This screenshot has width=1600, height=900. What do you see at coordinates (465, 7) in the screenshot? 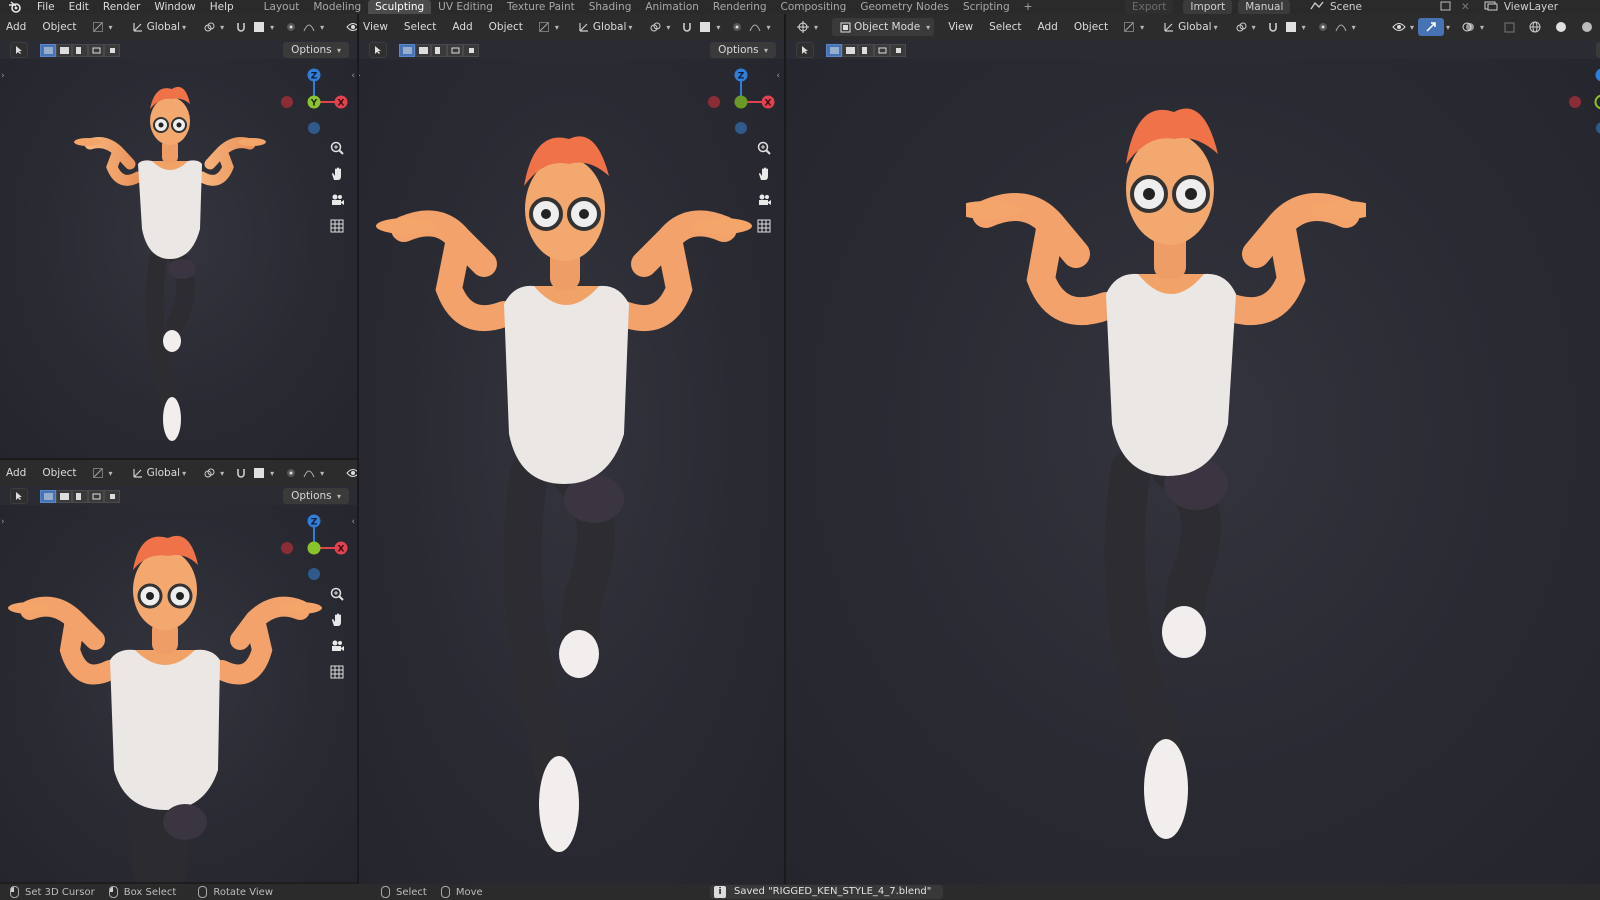
I see `tab-uv-editing: UV Editing` at bounding box center [465, 7].